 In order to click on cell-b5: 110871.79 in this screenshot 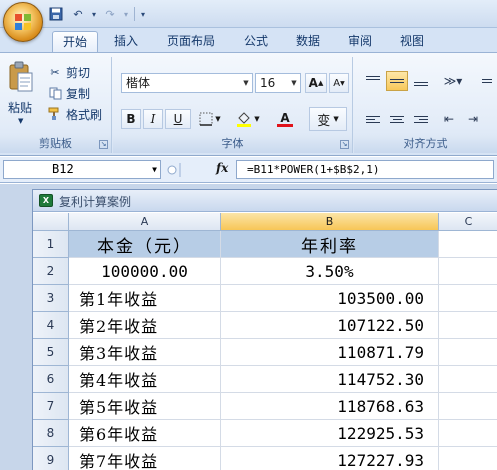, I will do `click(330, 352)`.